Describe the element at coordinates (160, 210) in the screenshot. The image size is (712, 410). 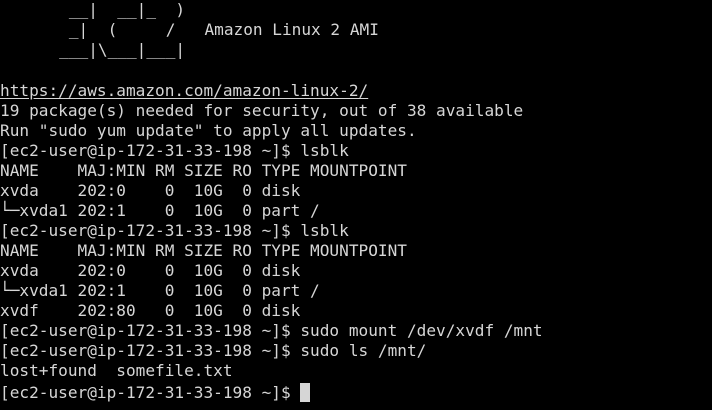
I see `lsblk-row-xvda1-1: └─xvda1 202:1 0 10G 0 part /` at that location.